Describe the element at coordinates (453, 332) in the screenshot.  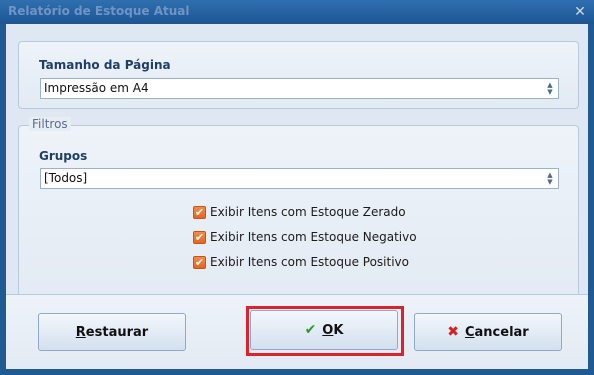
I see `x-icon: ✖` at that location.